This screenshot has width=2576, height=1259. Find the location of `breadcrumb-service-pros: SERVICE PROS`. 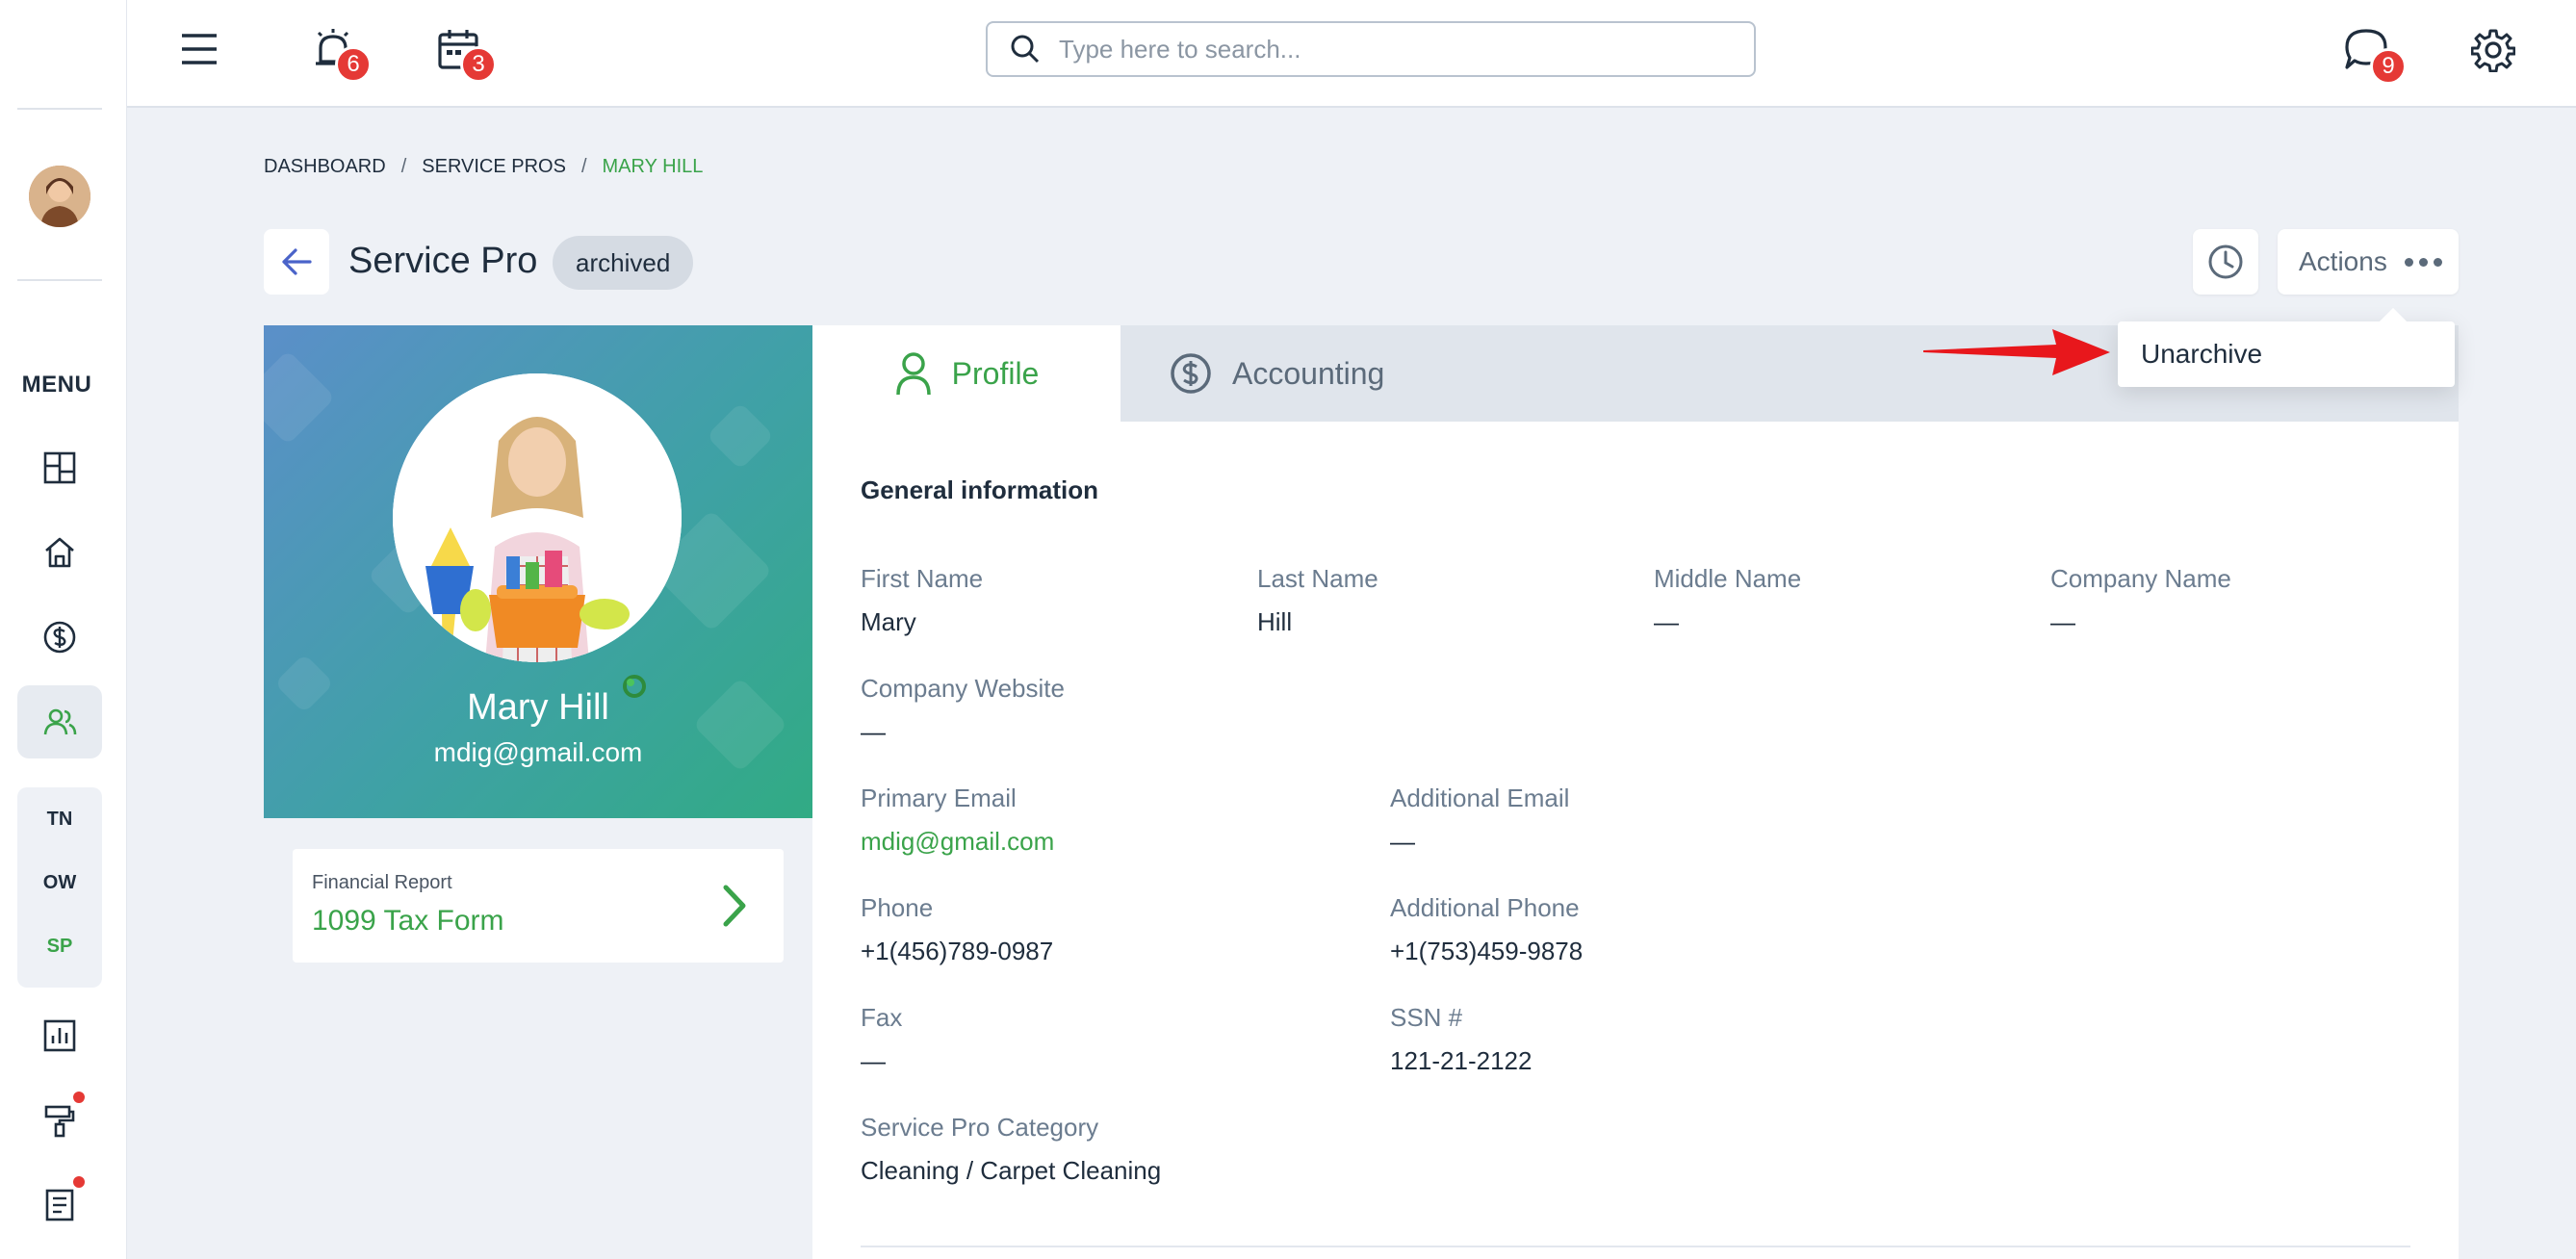

breadcrumb-service-pros: SERVICE PROS is located at coordinates (494, 167).